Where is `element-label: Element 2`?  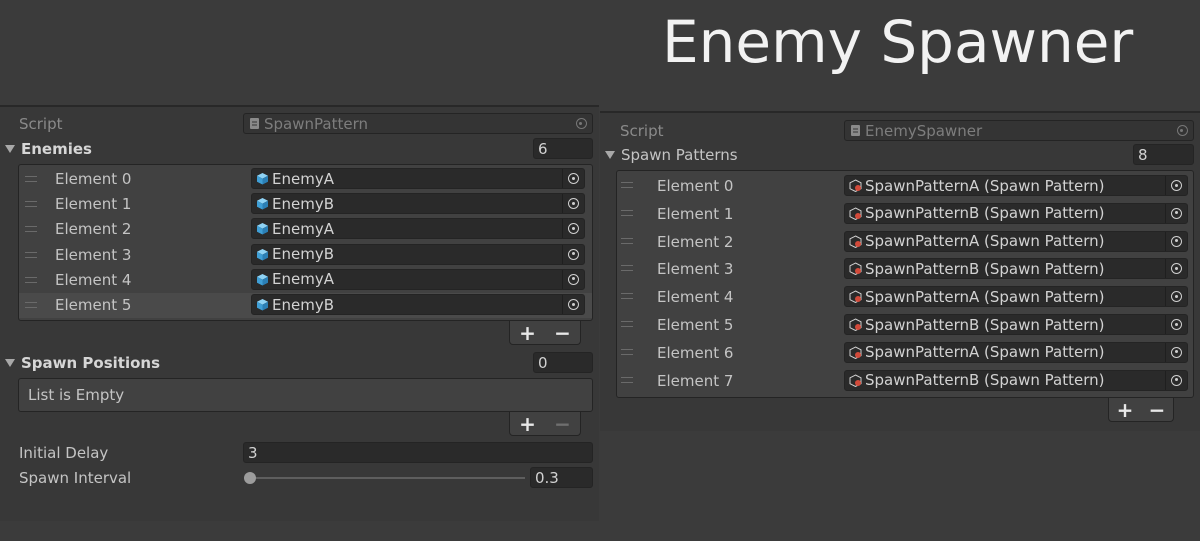
element-label: Element 2 is located at coordinates (93, 229).